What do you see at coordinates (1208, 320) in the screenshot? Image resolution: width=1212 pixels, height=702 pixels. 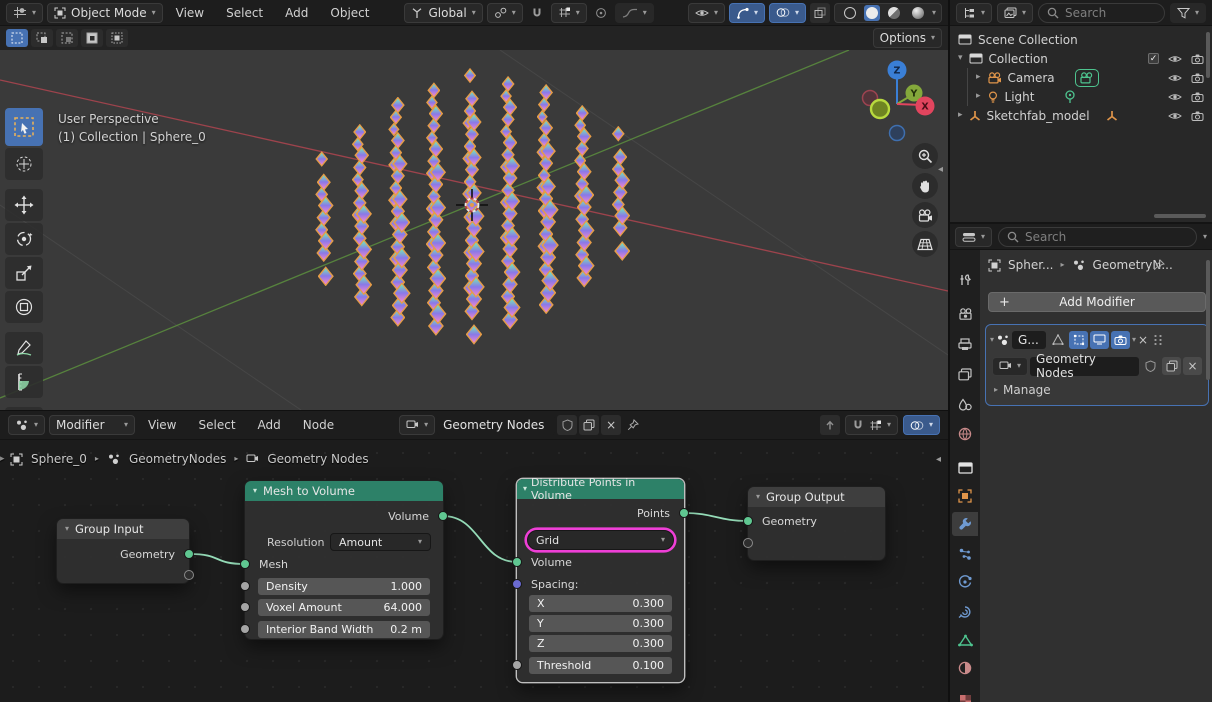 I see `properties-vertical-scrollbar` at bounding box center [1208, 320].